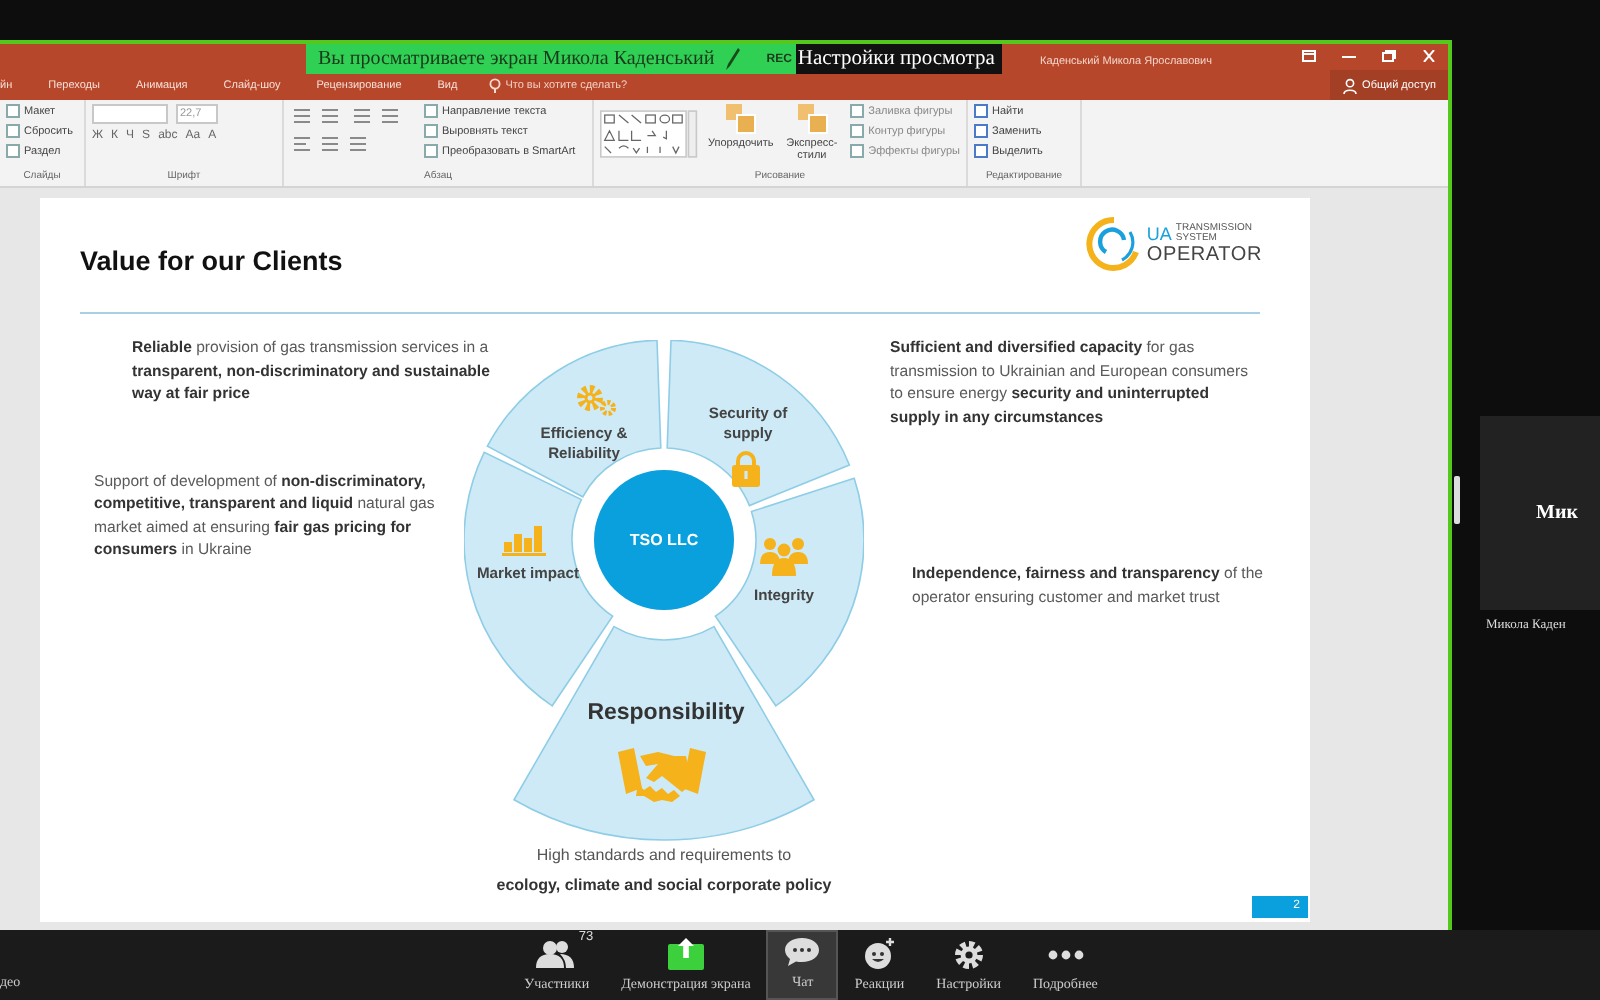  Describe the element at coordinates (1349, 56) in the screenshot. I see `minimize-icon` at that location.